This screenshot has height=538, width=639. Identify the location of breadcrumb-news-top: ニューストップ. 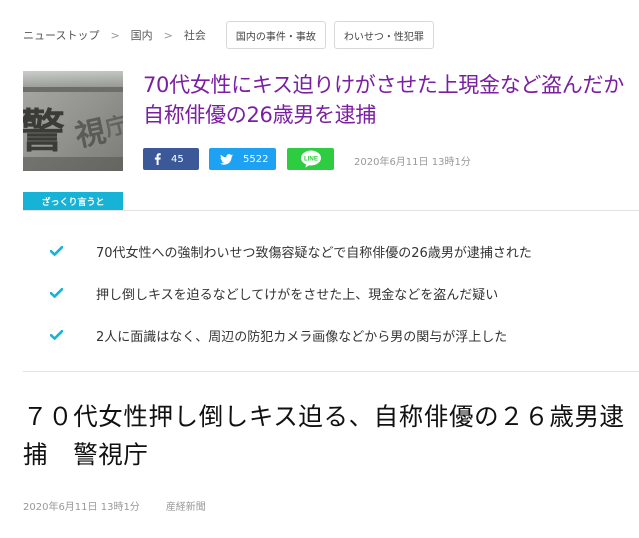
(61, 35).